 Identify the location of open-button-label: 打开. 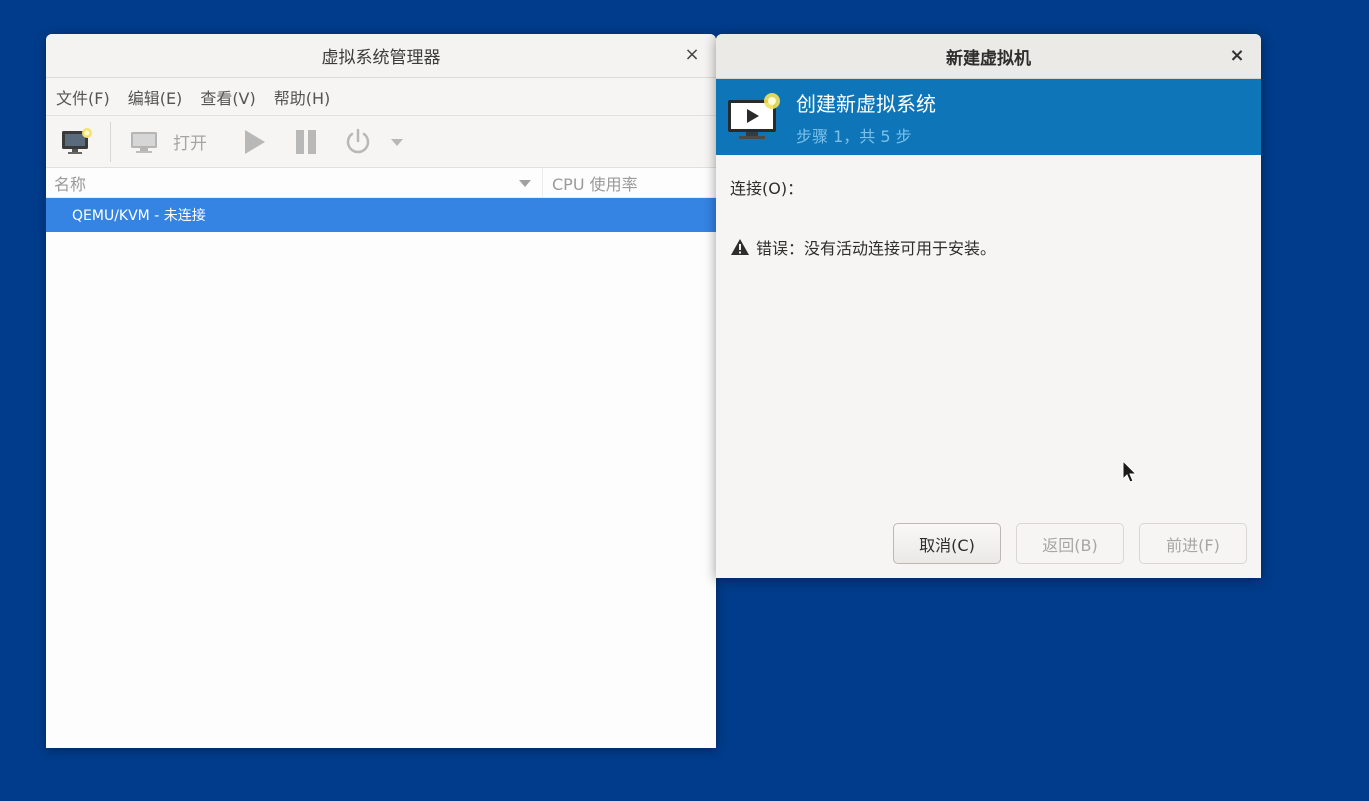
(190, 144).